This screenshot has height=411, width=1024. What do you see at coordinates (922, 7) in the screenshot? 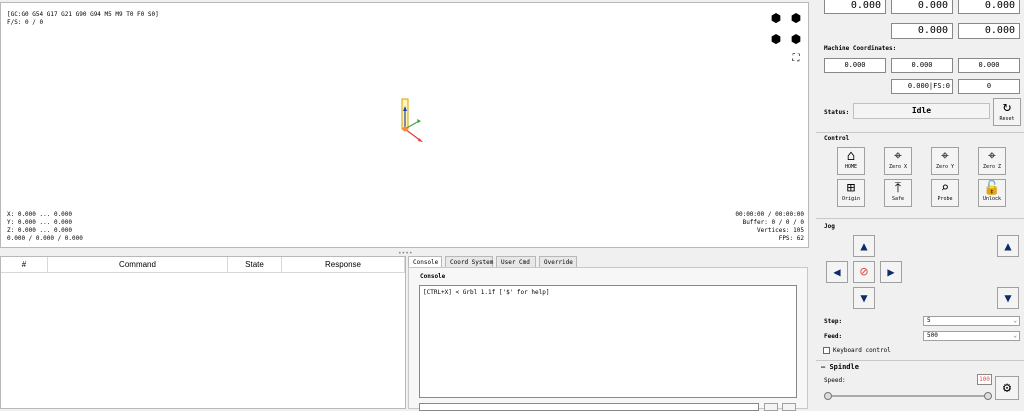
I see `work-y-field: 0.000` at bounding box center [922, 7].